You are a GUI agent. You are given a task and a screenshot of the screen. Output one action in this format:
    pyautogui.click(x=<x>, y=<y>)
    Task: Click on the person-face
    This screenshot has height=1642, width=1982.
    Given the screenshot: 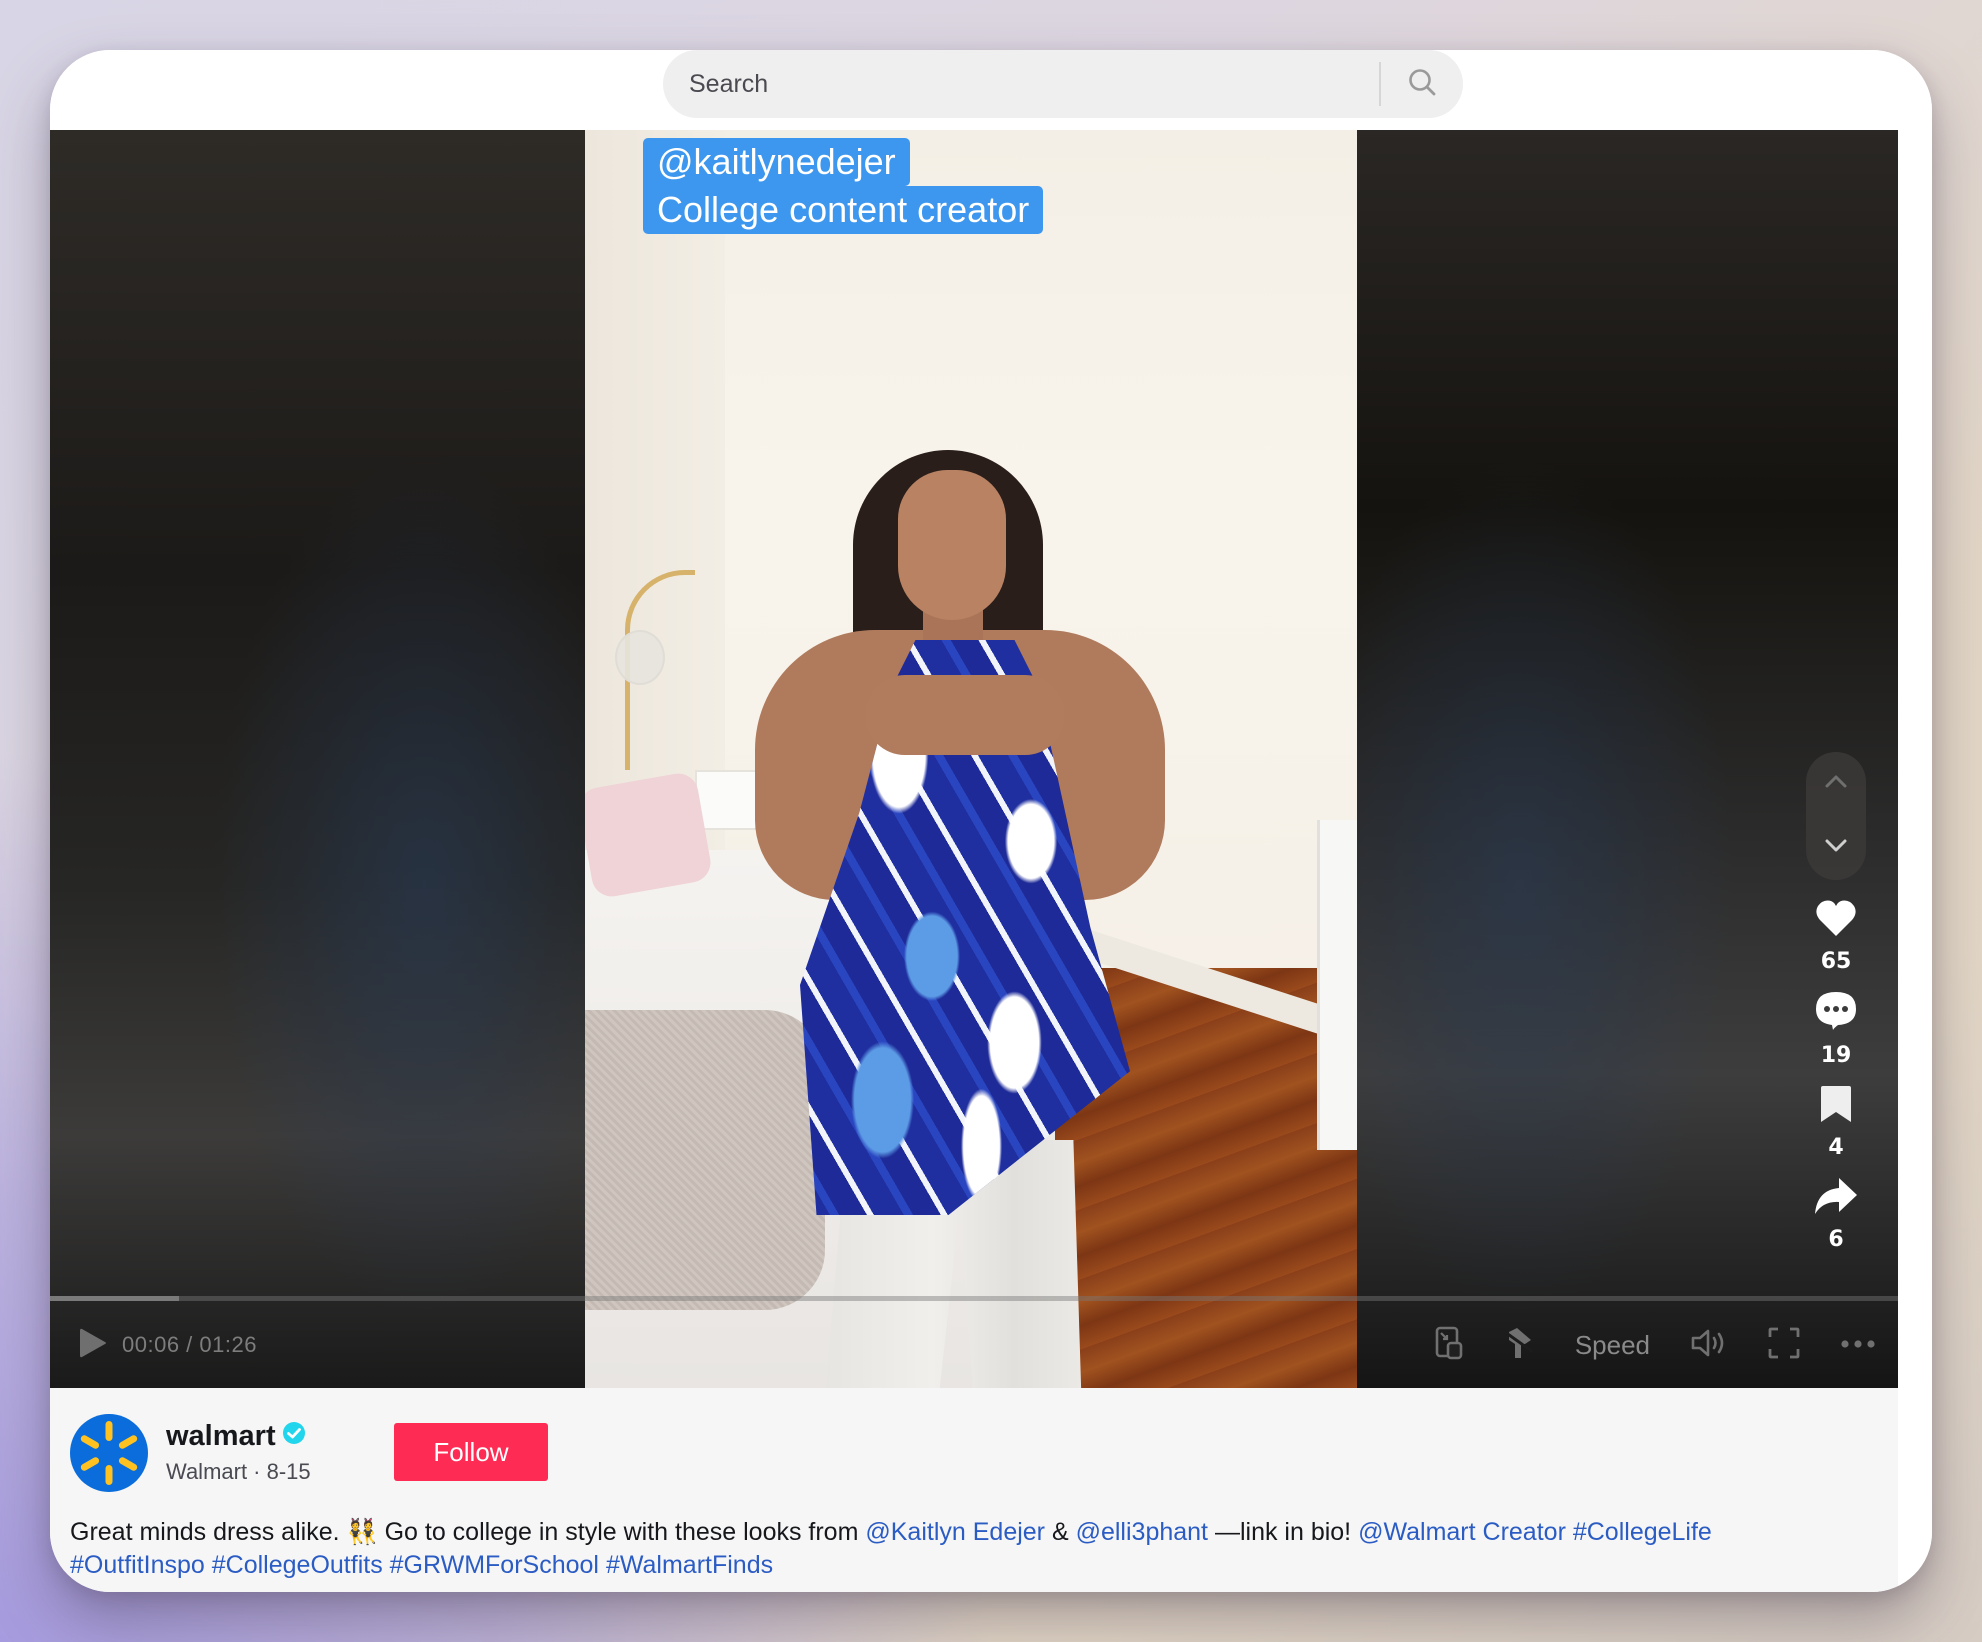 What is the action you would take?
    pyautogui.click(x=952, y=545)
    